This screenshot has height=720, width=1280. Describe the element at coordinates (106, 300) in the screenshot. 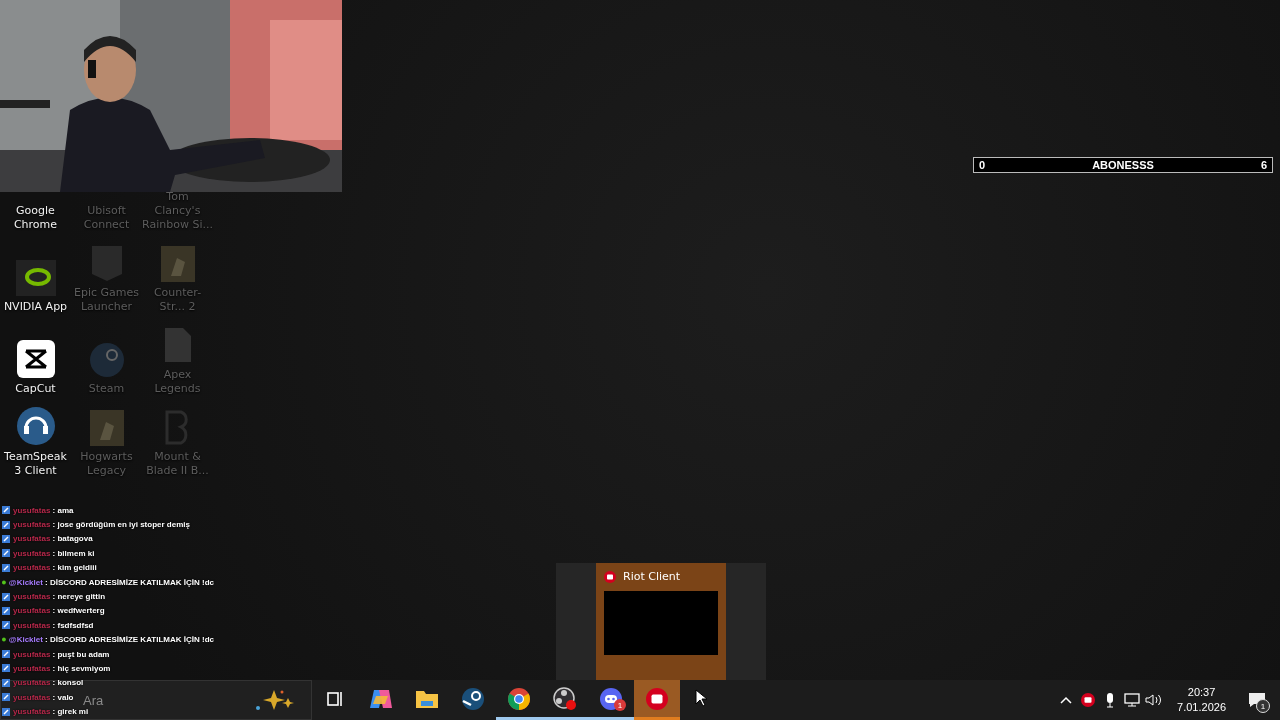

I see `icon-label: Epic Games Launcher` at that location.